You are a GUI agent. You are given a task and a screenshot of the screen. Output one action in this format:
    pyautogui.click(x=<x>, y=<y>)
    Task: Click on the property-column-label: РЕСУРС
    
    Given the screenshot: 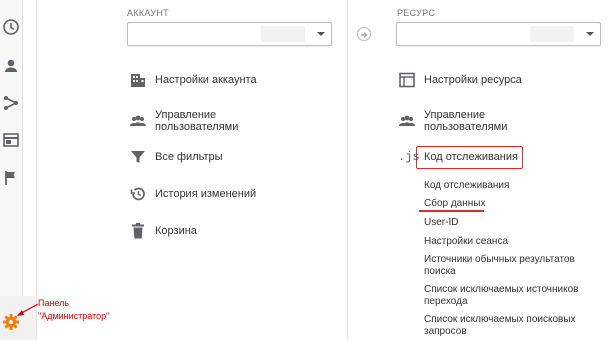 What is the action you would take?
    pyautogui.click(x=416, y=13)
    